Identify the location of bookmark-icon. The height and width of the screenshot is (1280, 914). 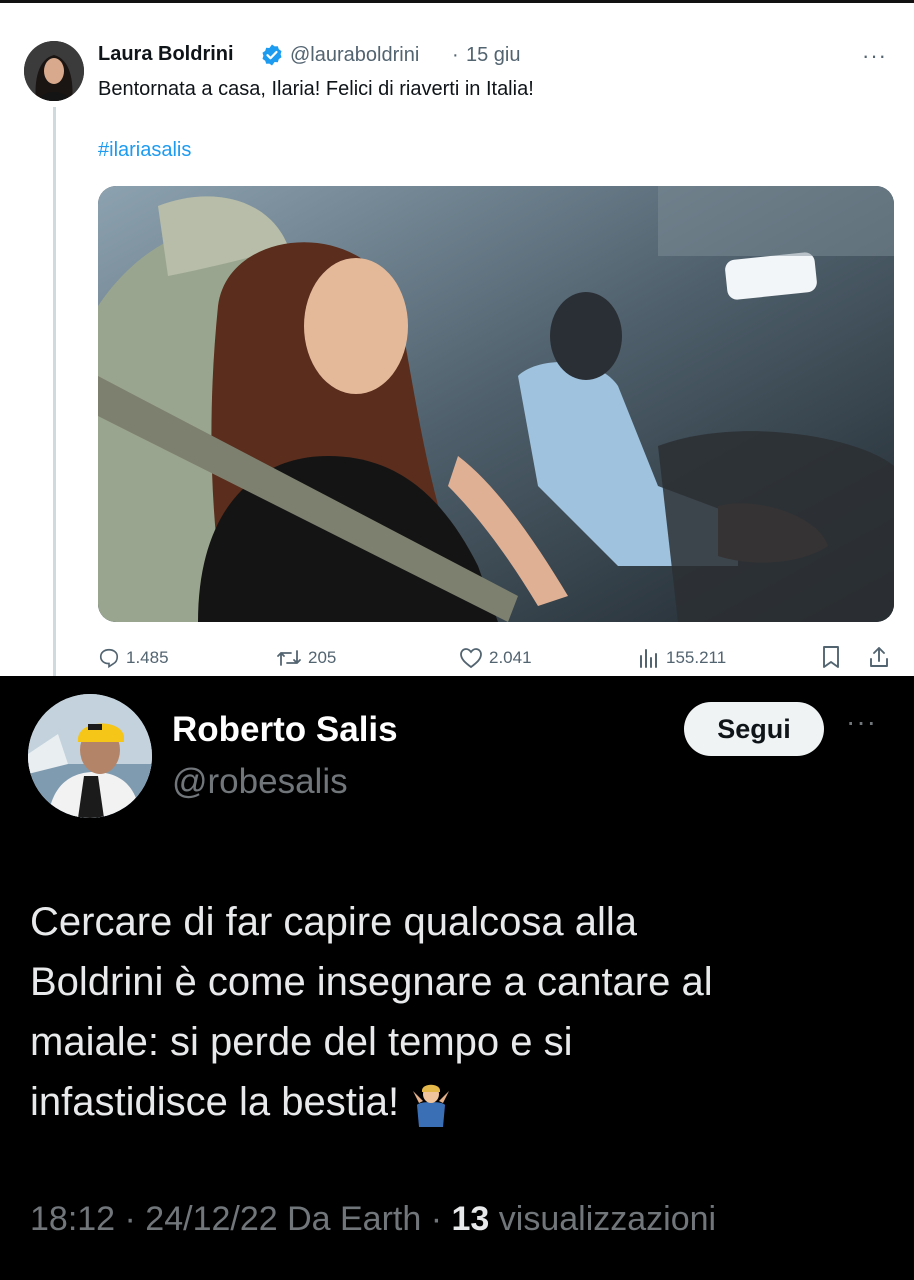
(831, 657).